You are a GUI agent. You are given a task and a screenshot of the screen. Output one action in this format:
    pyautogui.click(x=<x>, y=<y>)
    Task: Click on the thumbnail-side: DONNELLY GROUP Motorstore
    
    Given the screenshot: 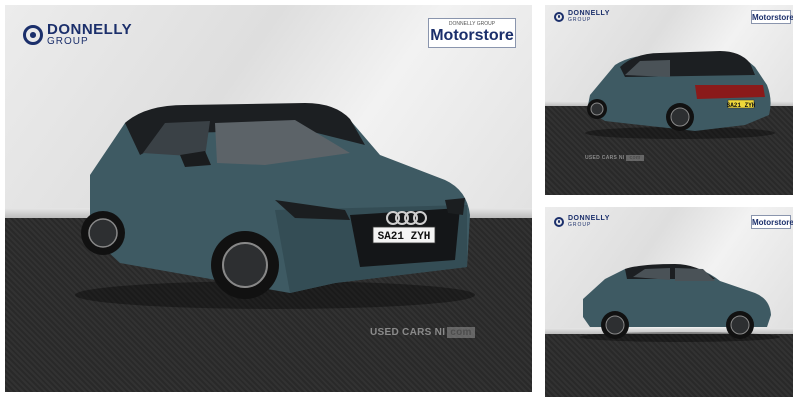 What is the action you would take?
    pyautogui.click(x=669, y=302)
    